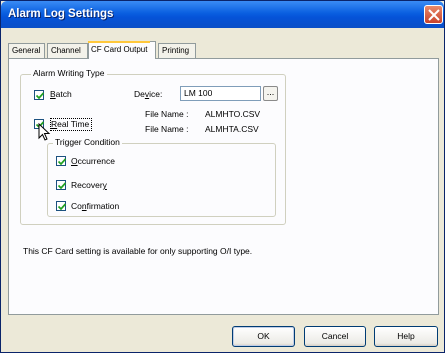  I want to click on occurrence-checkbox, so click(61, 161).